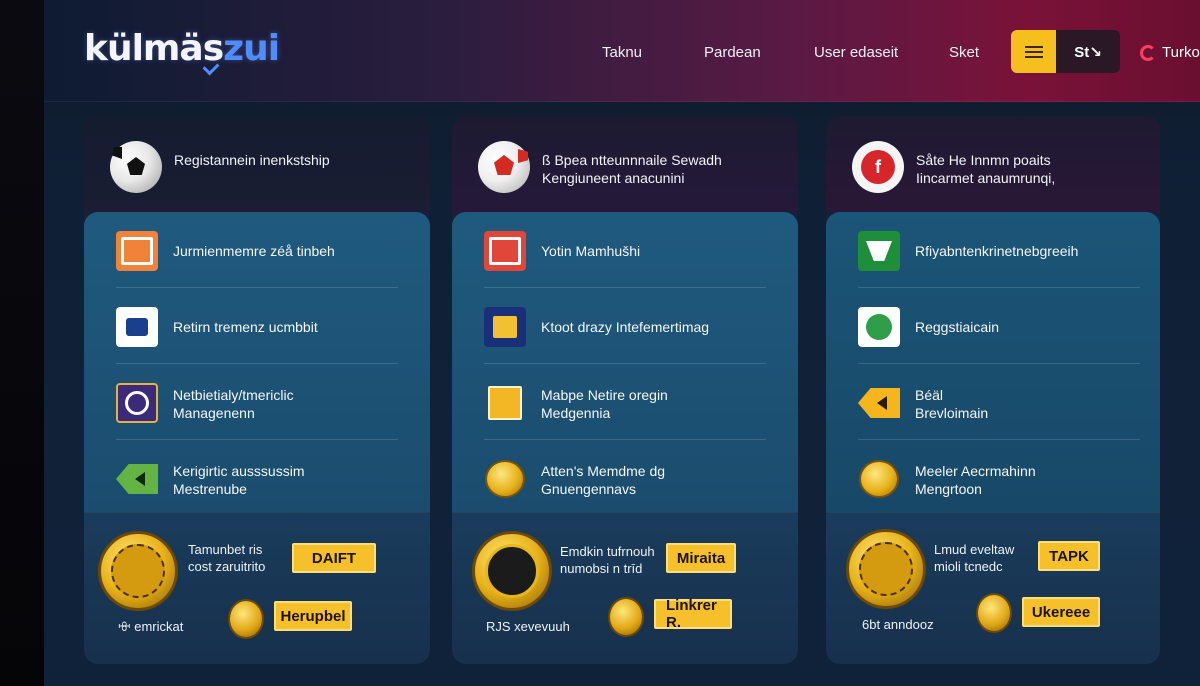 This screenshot has width=1200, height=686. I want to click on bank-card-icon, so click(137, 327).